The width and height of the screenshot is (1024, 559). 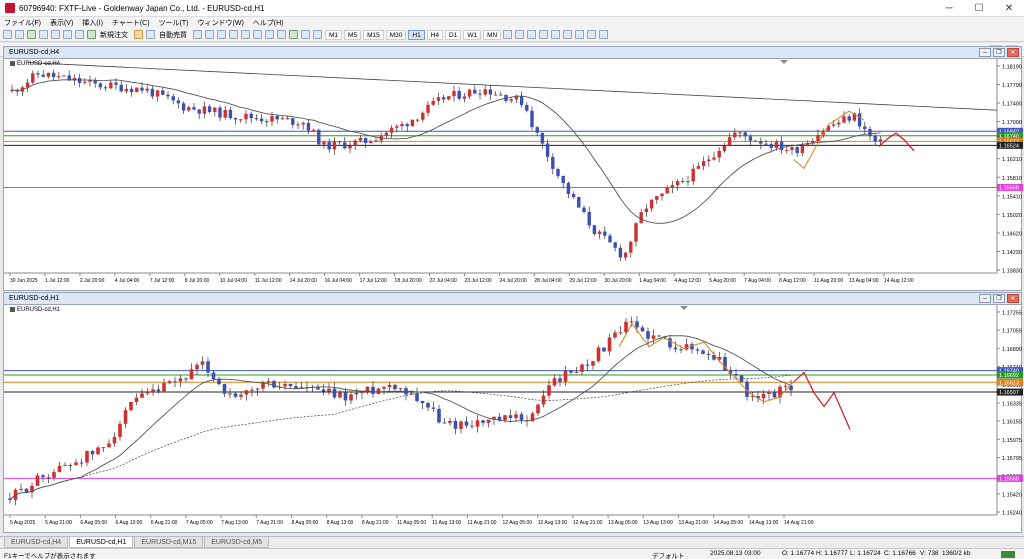 I want to click on time-tick-label: 7 Aug 05:00, so click(x=199, y=523).